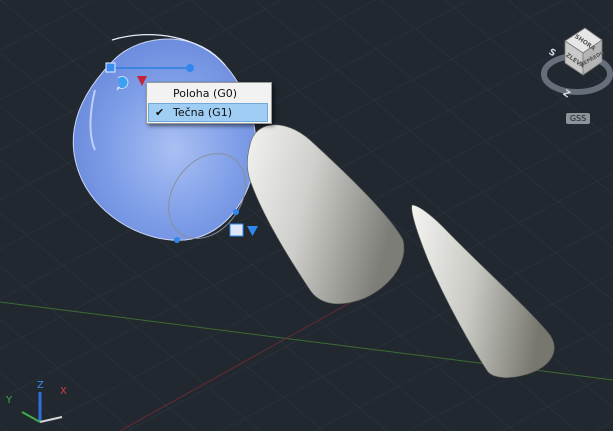  I want to click on gss-badge: GSS, so click(578, 118).